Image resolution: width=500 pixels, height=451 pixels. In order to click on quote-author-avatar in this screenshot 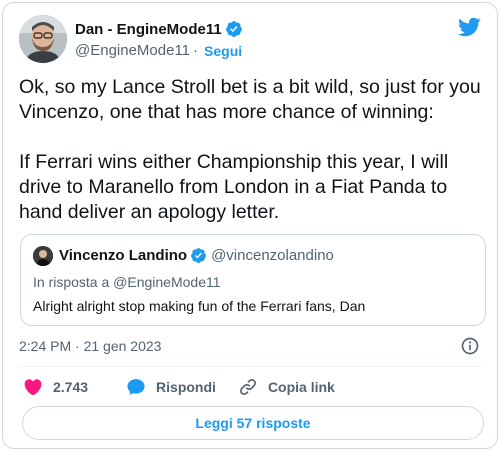, I will do `click(43, 256)`.